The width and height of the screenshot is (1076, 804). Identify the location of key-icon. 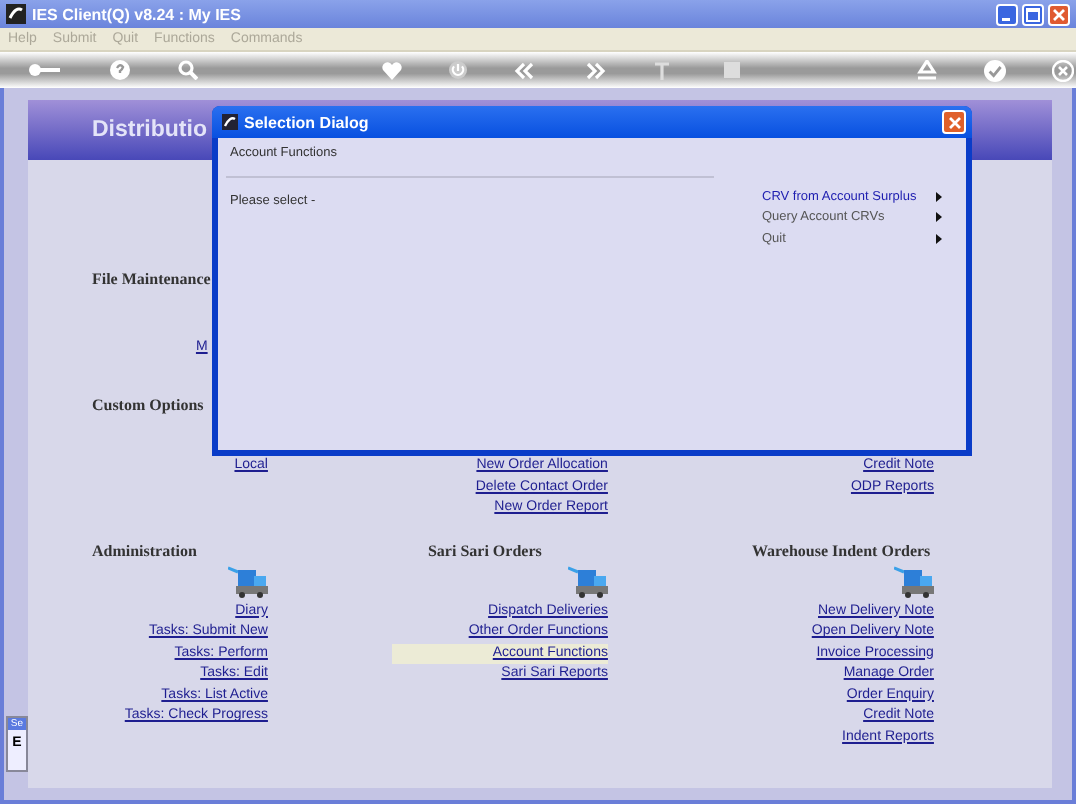
(44, 70).